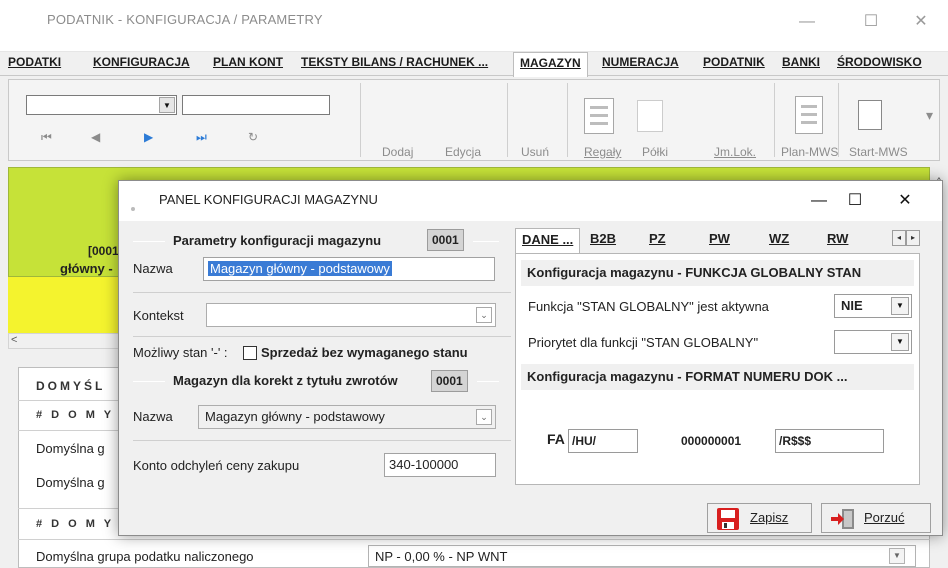  What do you see at coordinates (83, 415) in the screenshot?
I see `defaults-subsection-title: # D O M Y Ś` at bounding box center [83, 415].